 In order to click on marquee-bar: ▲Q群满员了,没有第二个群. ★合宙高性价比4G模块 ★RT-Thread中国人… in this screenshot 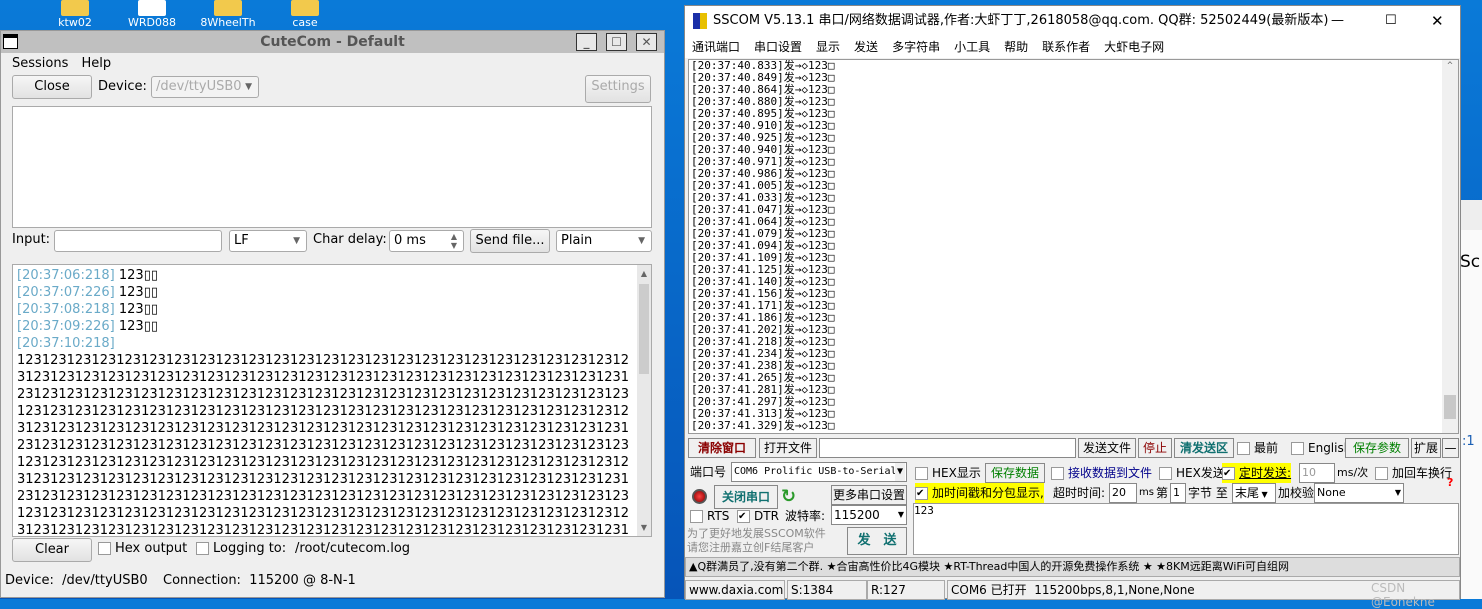, I will do `click(1072, 567)`.